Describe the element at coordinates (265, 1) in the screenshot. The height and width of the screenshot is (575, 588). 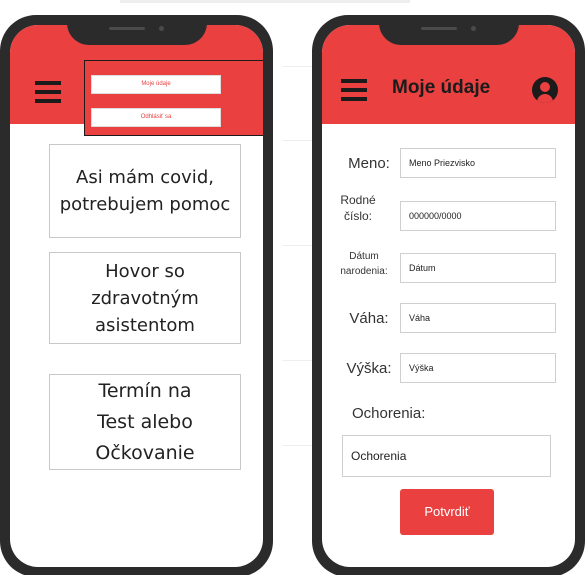
I see `background-bar` at that location.